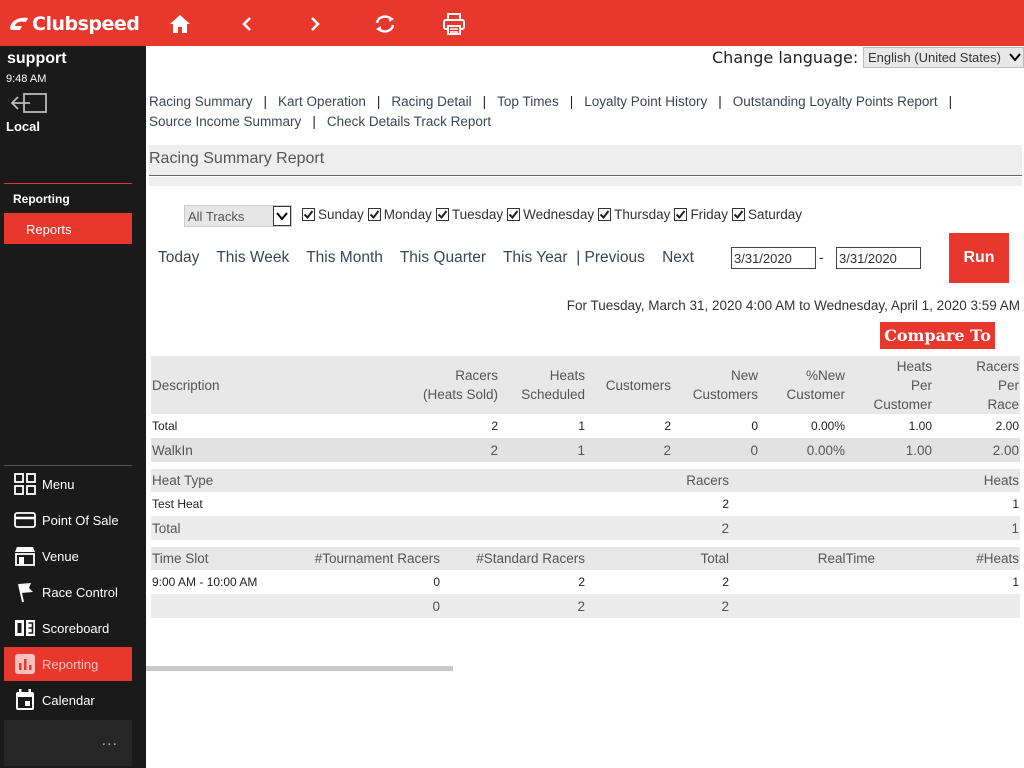 The width and height of the screenshot is (1024, 768). What do you see at coordinates (68, 183) in the screenshot?
I see `sidebar-divider` at bounding box center [68, 183].